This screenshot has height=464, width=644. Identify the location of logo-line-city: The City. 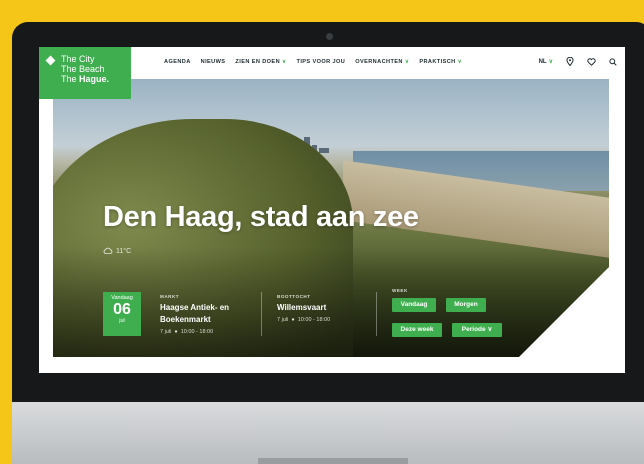
(78, 59).